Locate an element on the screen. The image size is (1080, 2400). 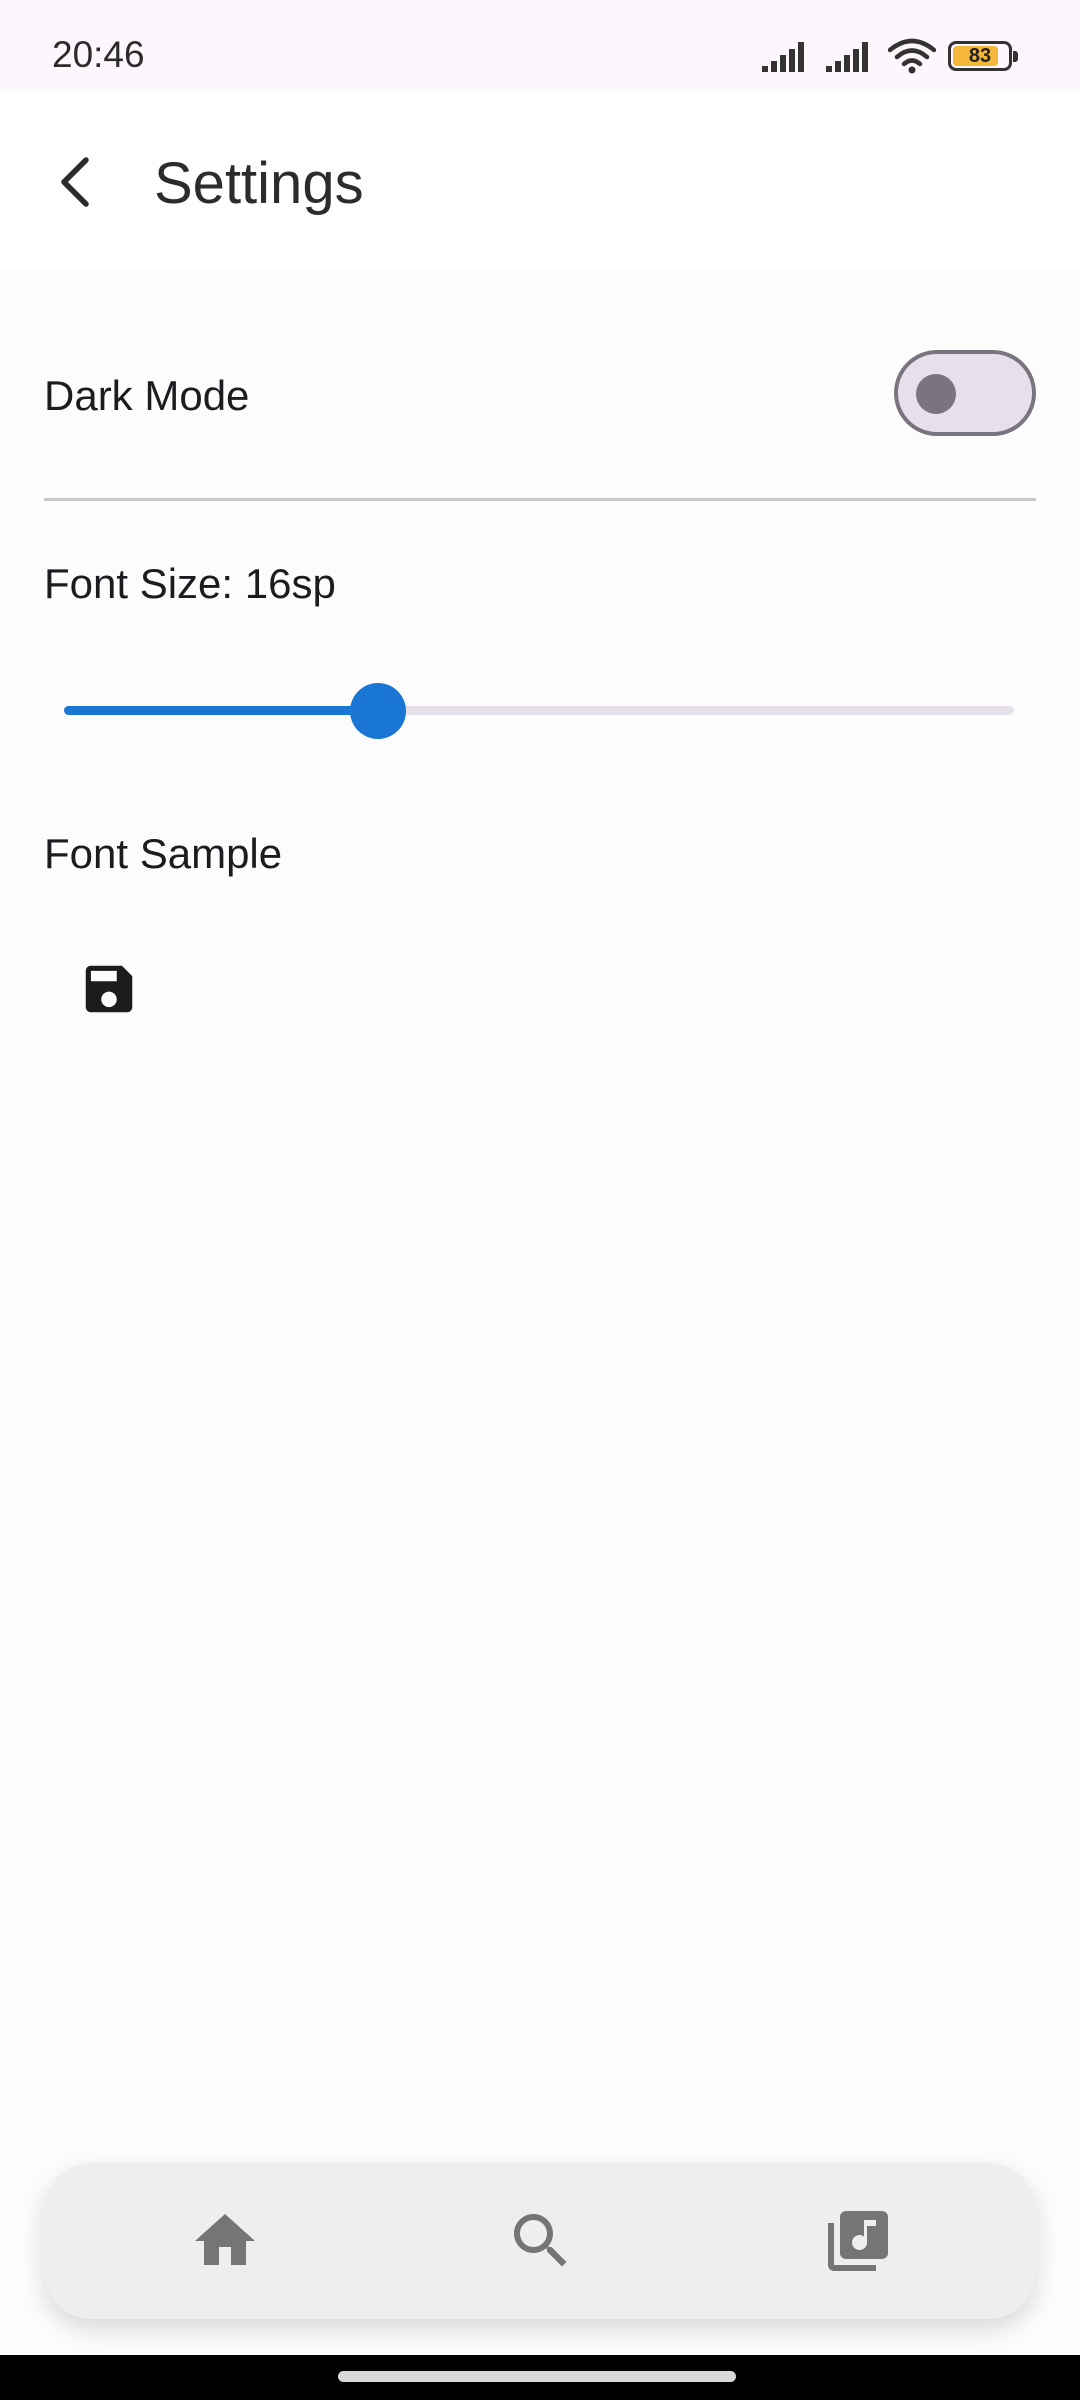
battery-icon: 83 is located at coordinates (983, 56).